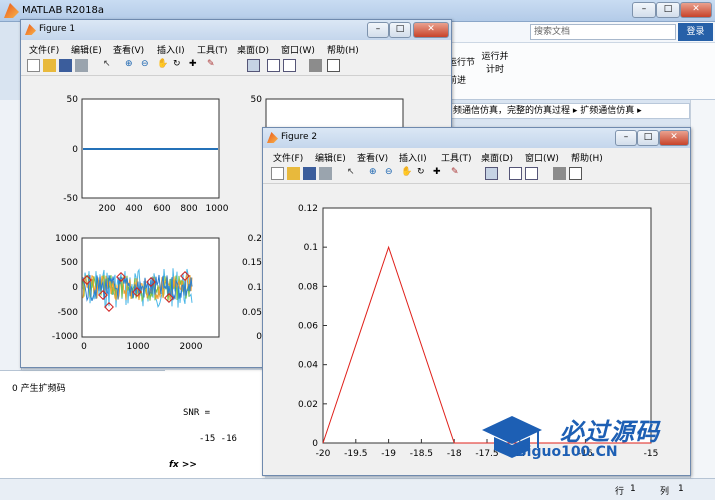  What do you see at coordinates (272, 137) in the screenshot?
I see `figure-icon` at bounding box center [272, 137].